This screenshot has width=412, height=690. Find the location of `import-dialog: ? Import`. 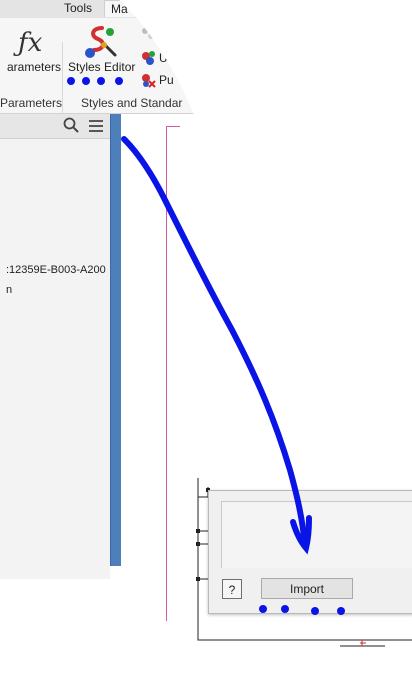

import-dialog: ? Import is located at coordinates (310, 552).